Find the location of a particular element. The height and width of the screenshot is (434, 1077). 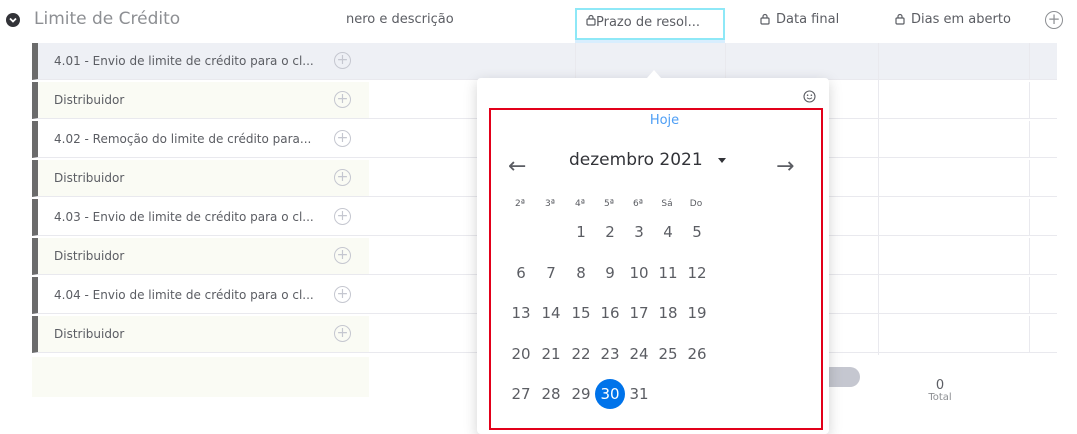

group-footer is located at coordinates (200, 377).